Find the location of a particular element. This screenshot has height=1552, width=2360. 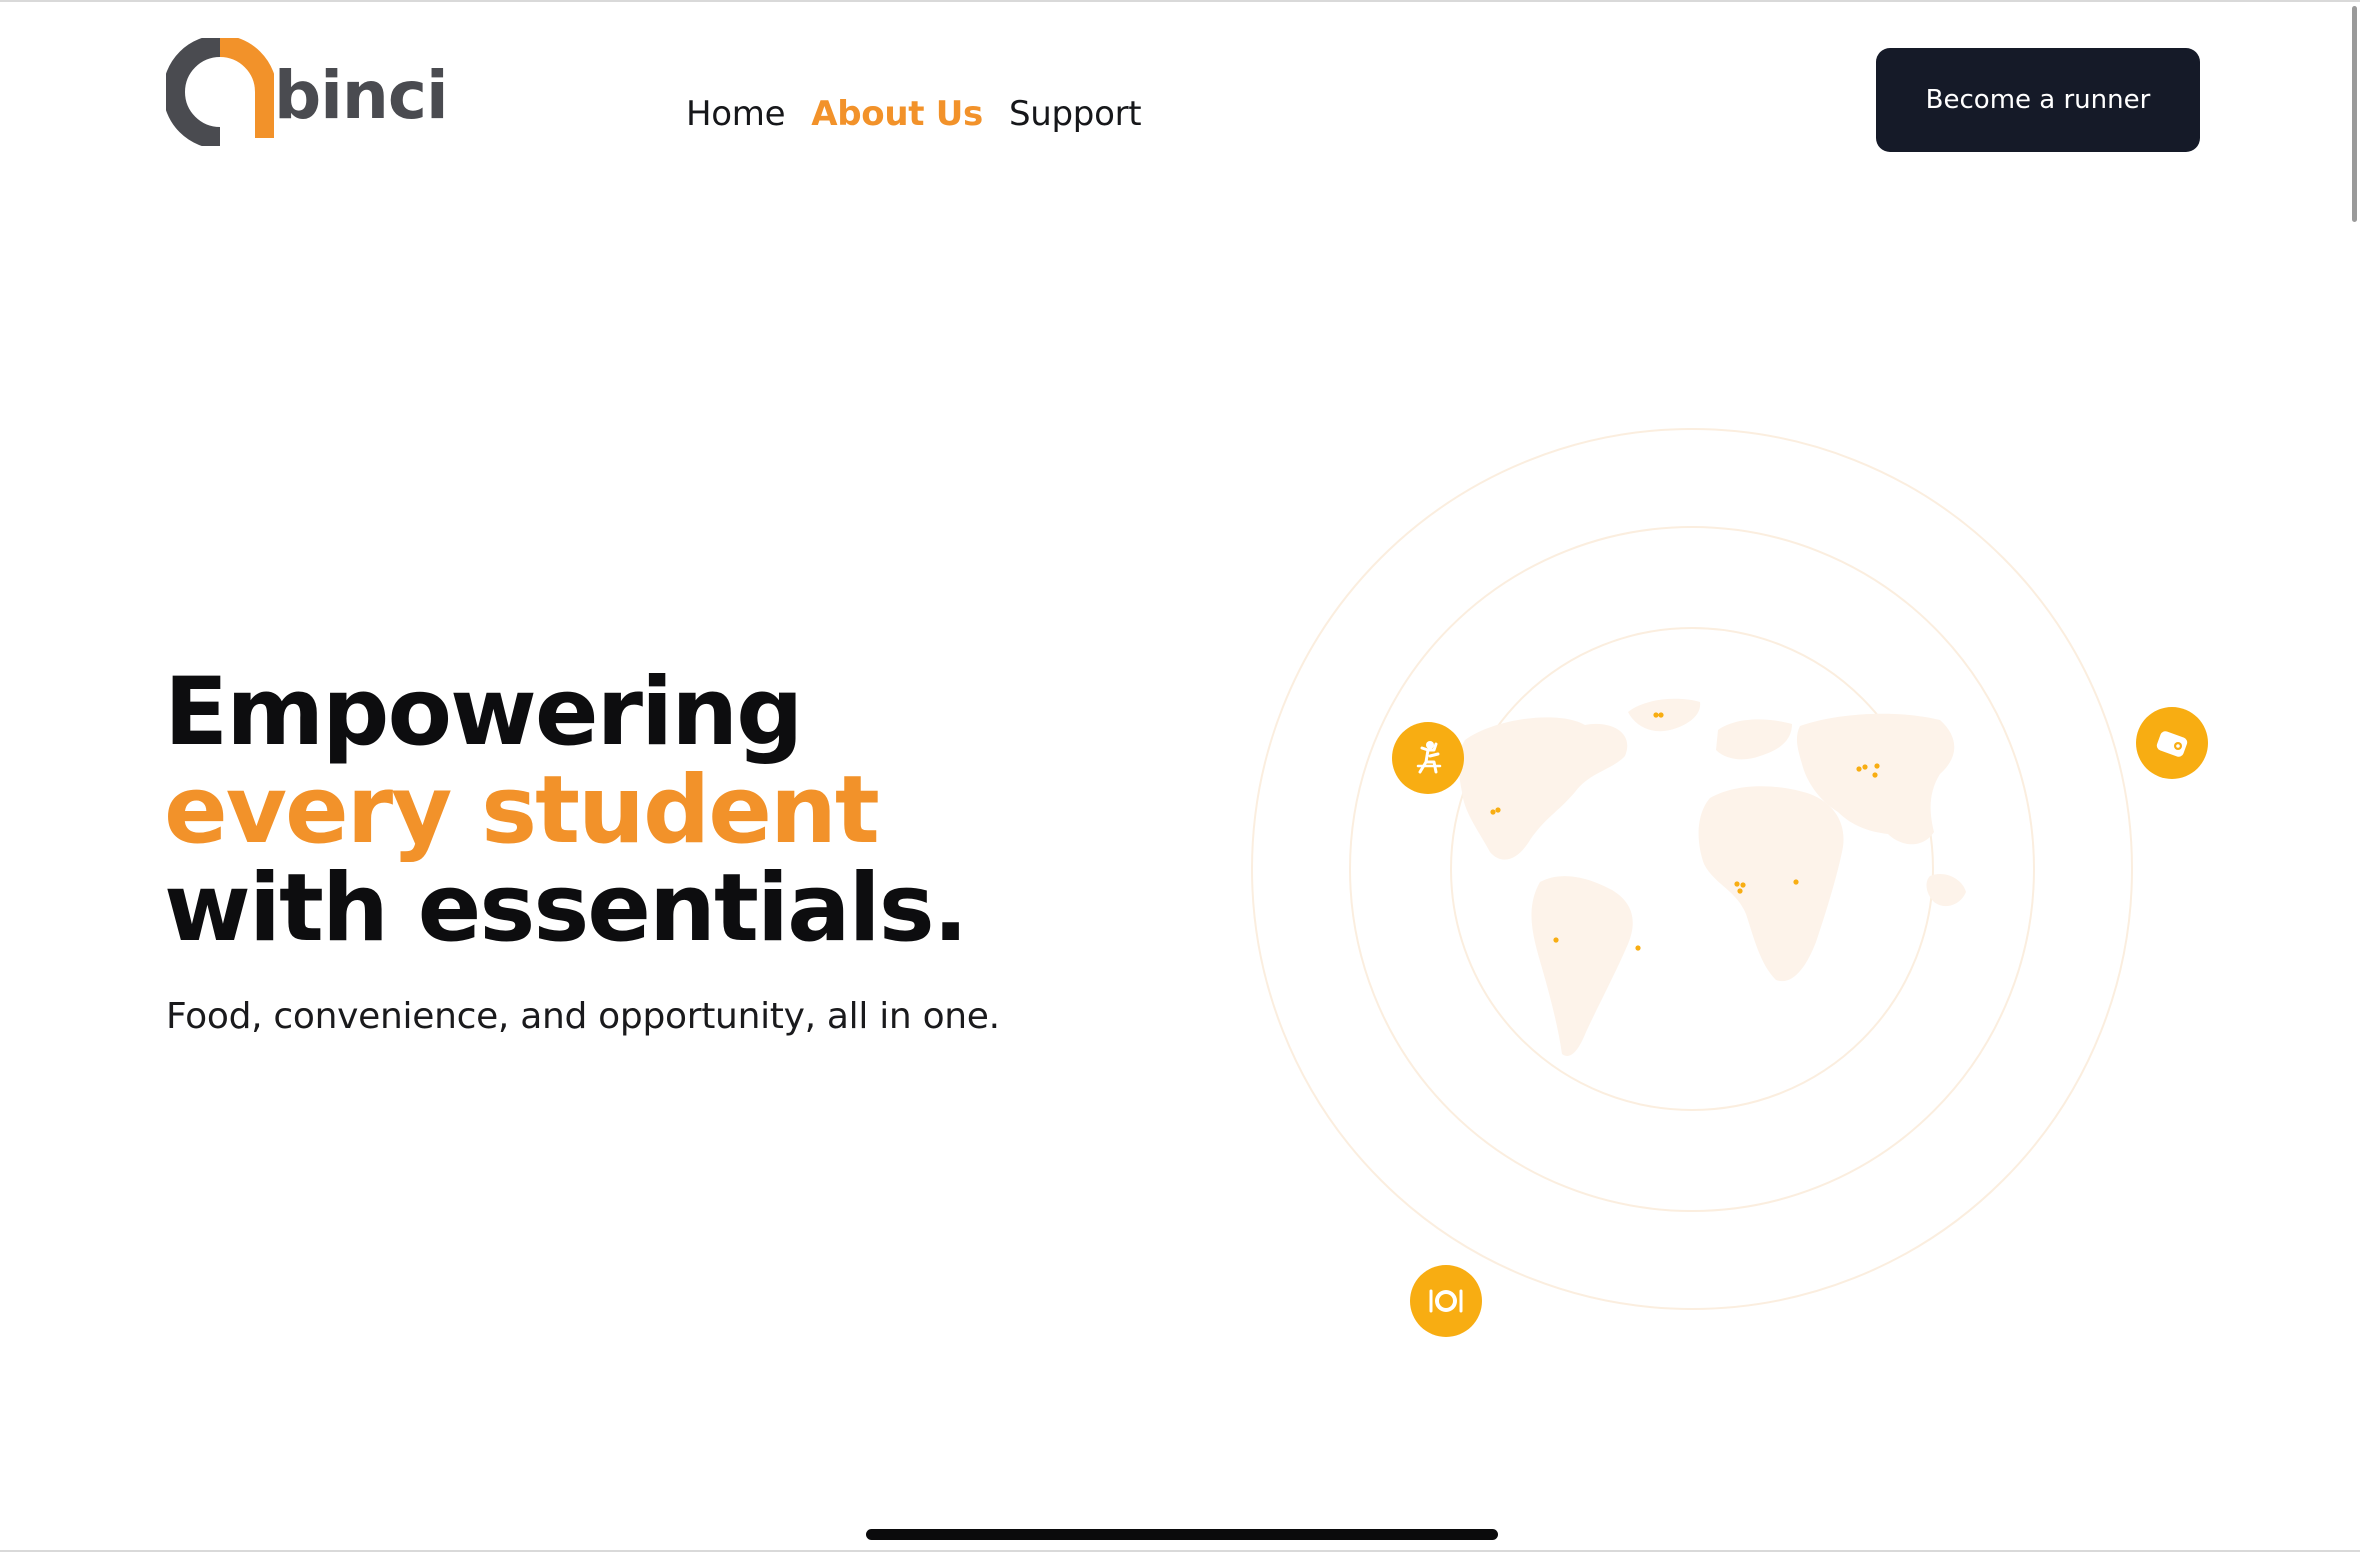

hero-title-line-1: Empowering is located at coordinates (483, 712).